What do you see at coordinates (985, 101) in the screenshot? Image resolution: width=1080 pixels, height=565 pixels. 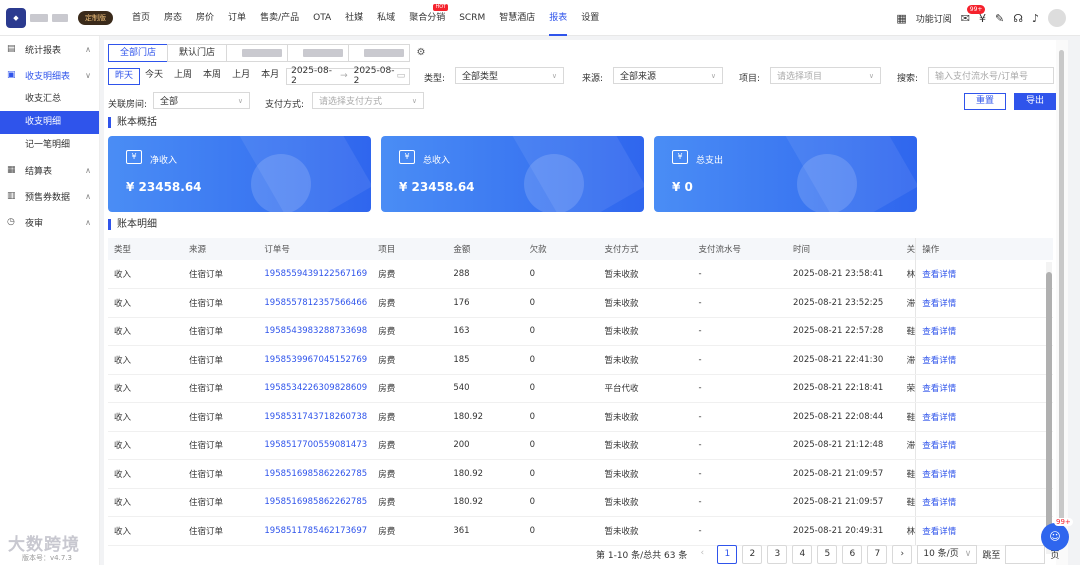 I see `reset-button: 重置` at bounding box center [985, 101].